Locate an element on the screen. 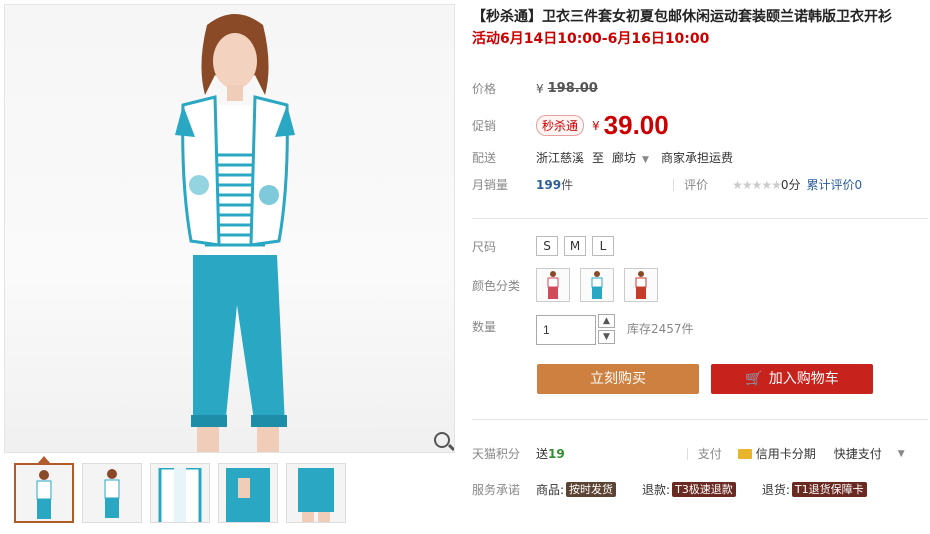 This screenshot has height=534, width=930. points-value: 19 is located at coordinates (556, 453).